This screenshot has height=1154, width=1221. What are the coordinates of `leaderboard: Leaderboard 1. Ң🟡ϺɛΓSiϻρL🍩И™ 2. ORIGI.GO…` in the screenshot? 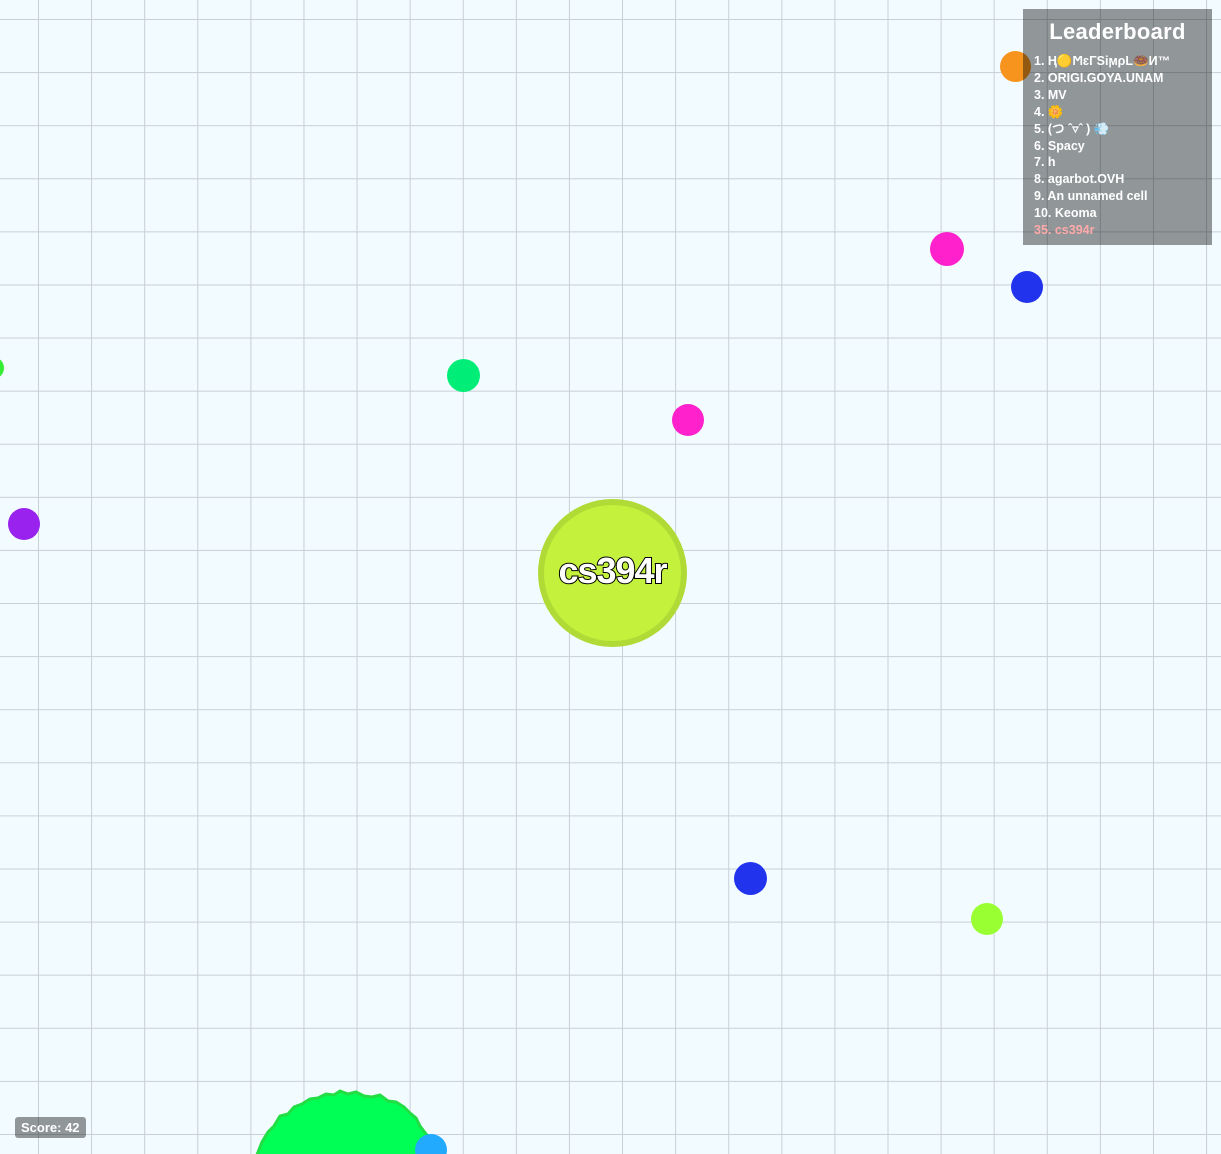 It's located at (1117, 127).